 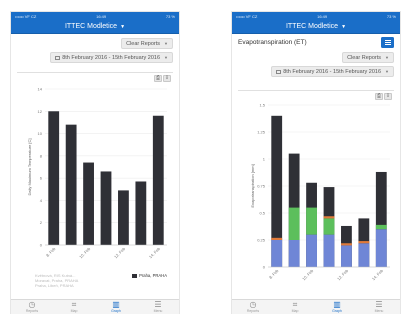 What do you see at coordinates (264, 159) in the screenshot?
I see `y-tick-label: 1` at bounding box center [264, 159].